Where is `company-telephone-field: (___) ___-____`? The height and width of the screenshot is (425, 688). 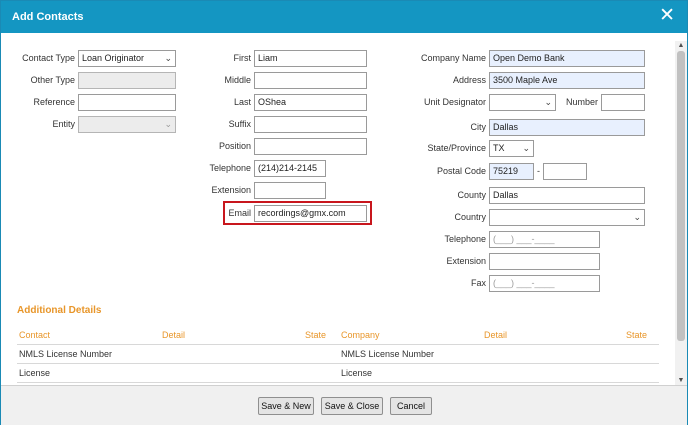
company-telephone-field: (___) ___-____ is located at coordinates (544, 239).